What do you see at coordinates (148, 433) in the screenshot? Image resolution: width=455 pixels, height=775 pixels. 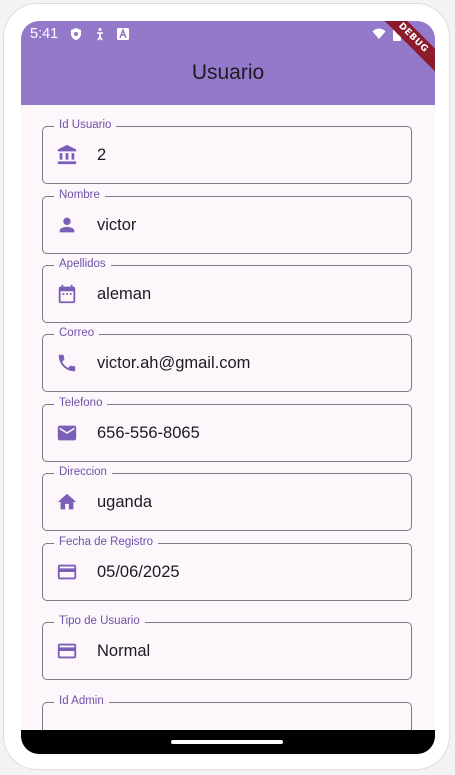 I see `field-value: 656-556-8065` at bounding box center [148, 433].